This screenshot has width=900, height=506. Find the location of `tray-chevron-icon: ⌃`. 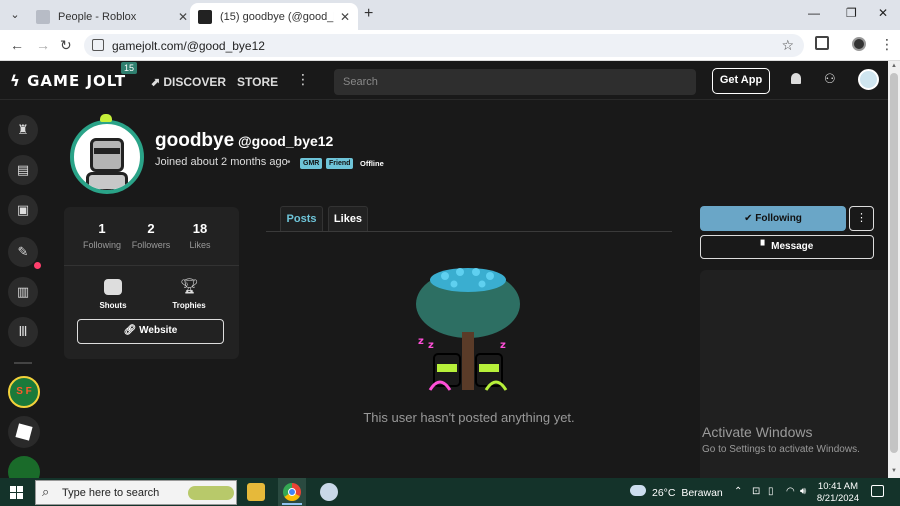

tray-chevron-icon: ⌃ is located at coordinates (738, 491).